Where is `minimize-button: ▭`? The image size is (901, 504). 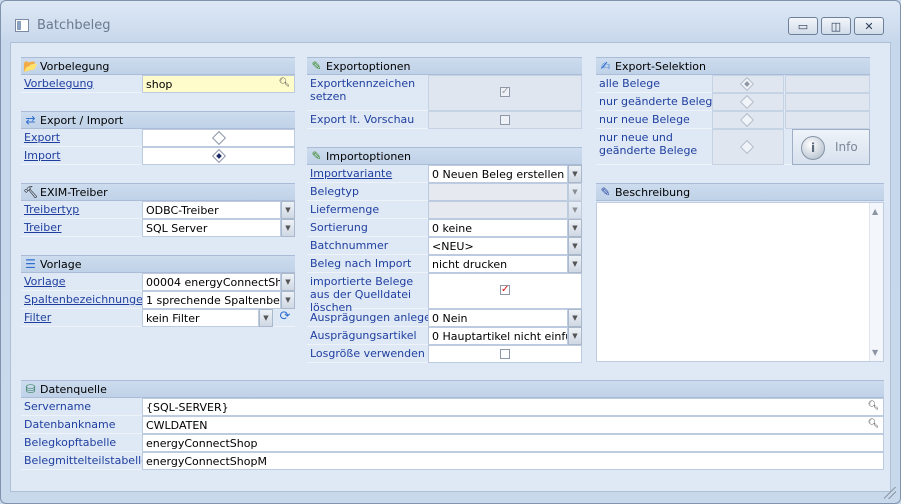
minimize-button: ▭ is located at coordinates (803, 26).